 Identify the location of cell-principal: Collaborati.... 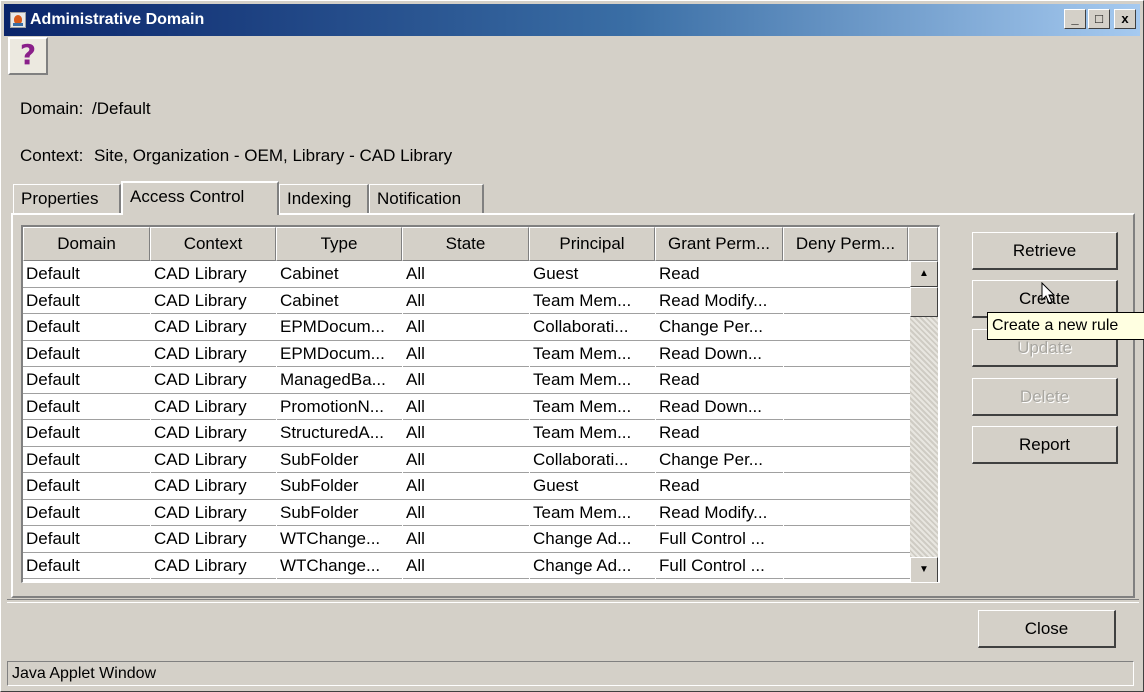
(592, 327).